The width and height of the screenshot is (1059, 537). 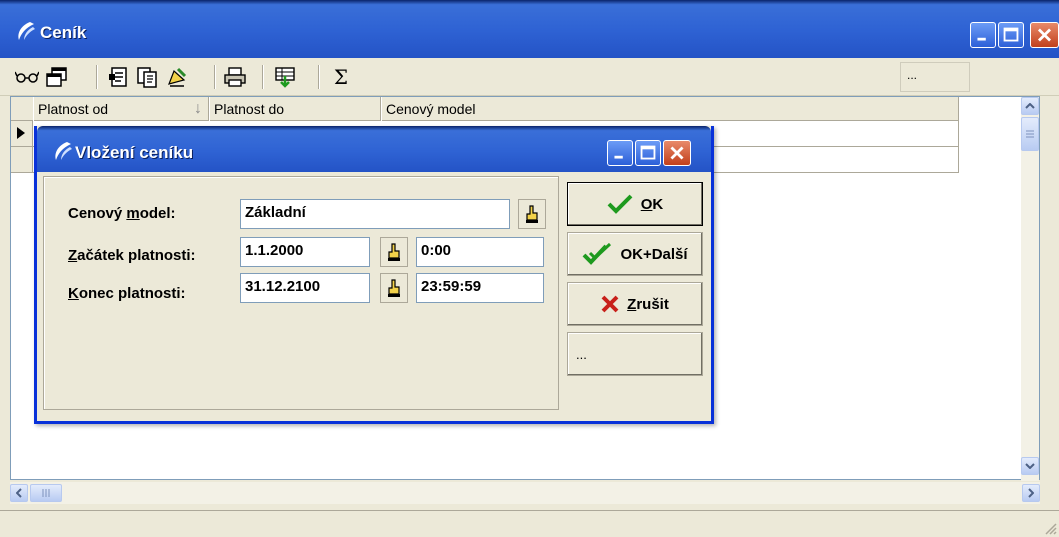 I want to click on scroll-thumb, so click(x=1030, y=134).